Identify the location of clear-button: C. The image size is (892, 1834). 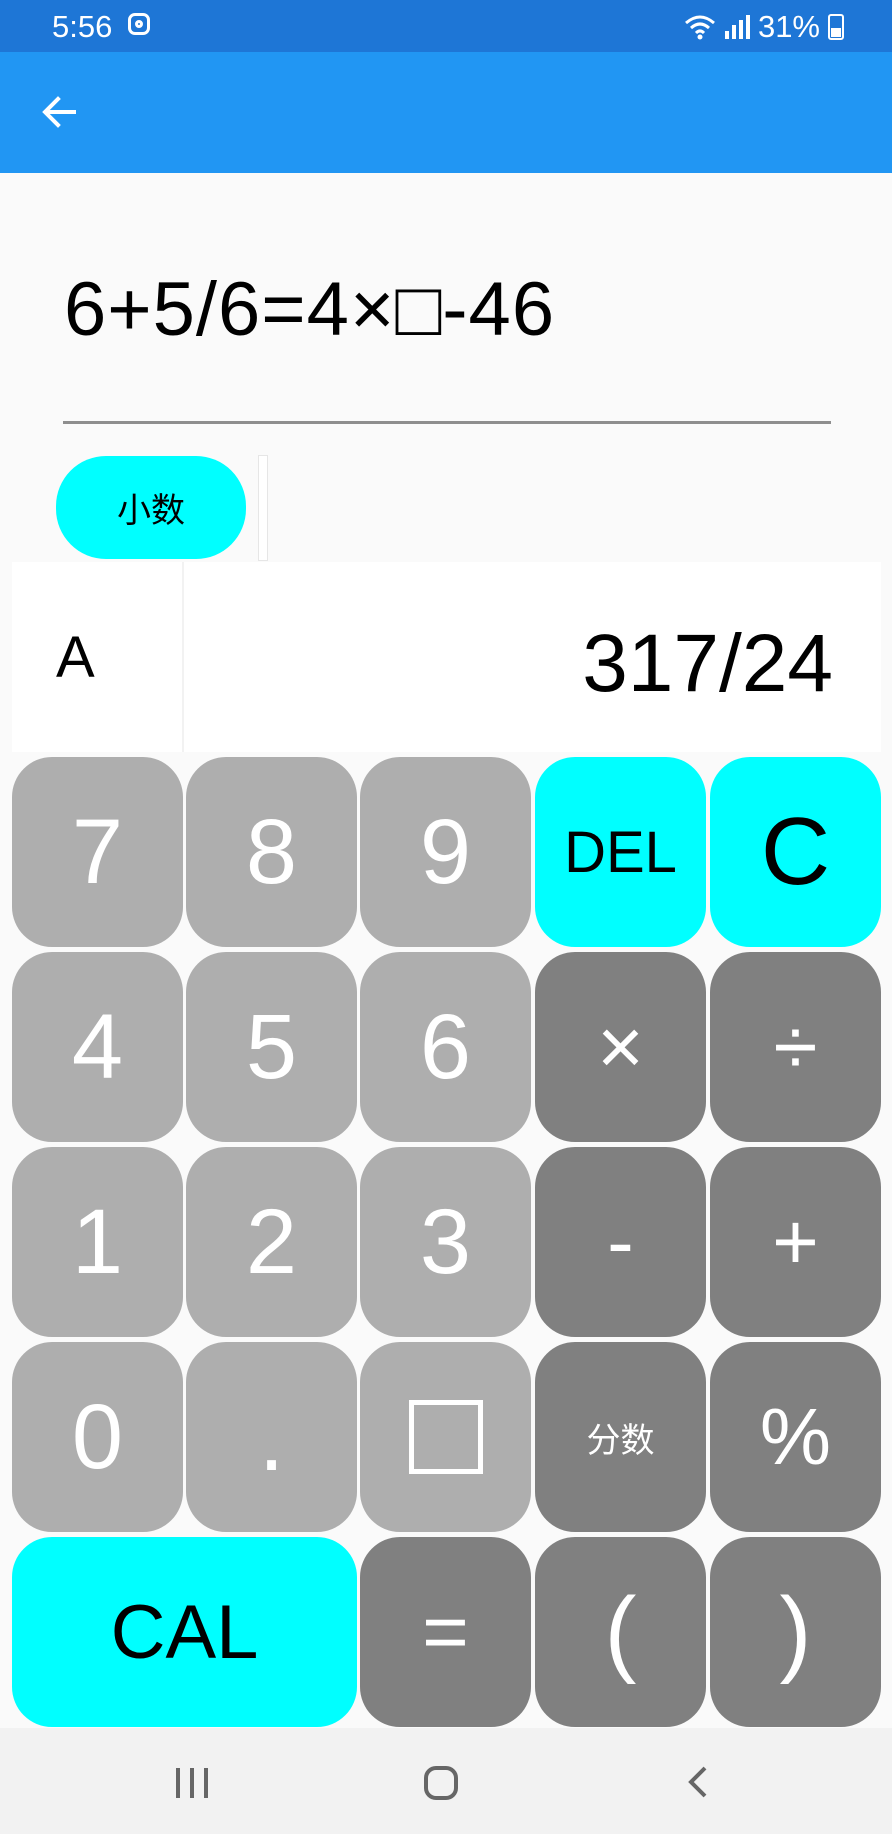
(795, 852).